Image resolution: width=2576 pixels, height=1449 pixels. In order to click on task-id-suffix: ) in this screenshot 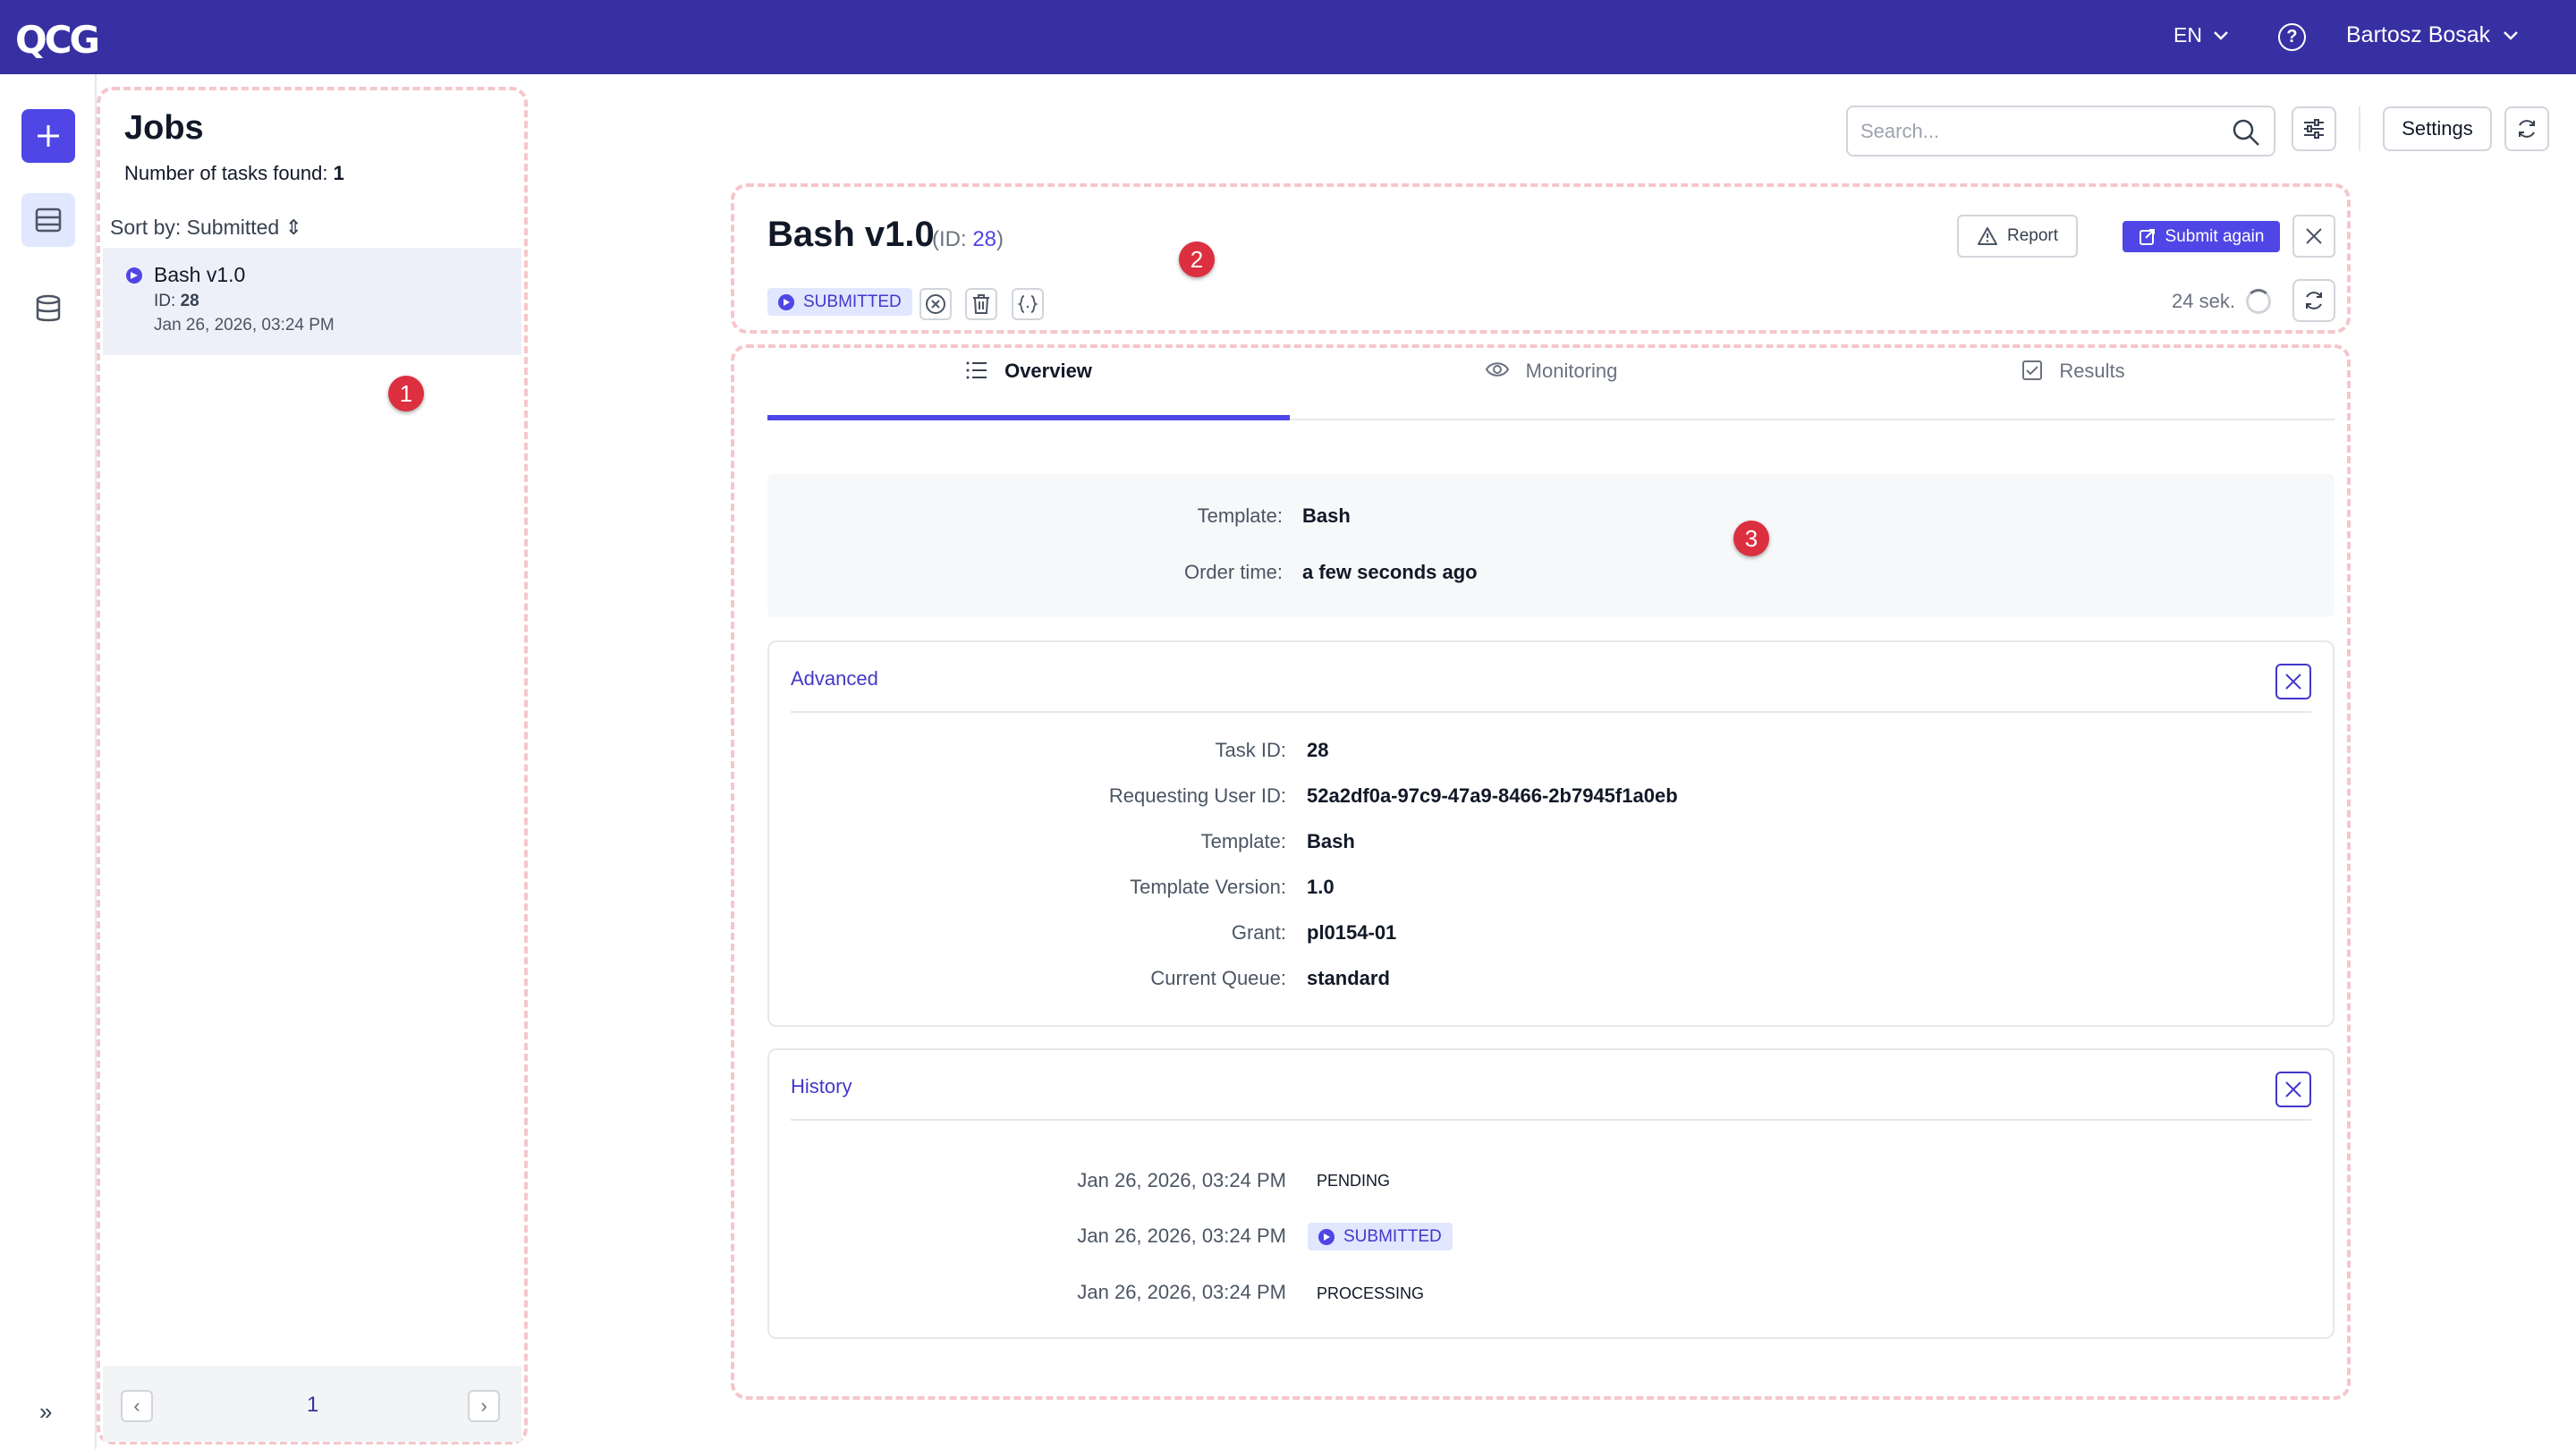, I will do `click(1000, 239)`.